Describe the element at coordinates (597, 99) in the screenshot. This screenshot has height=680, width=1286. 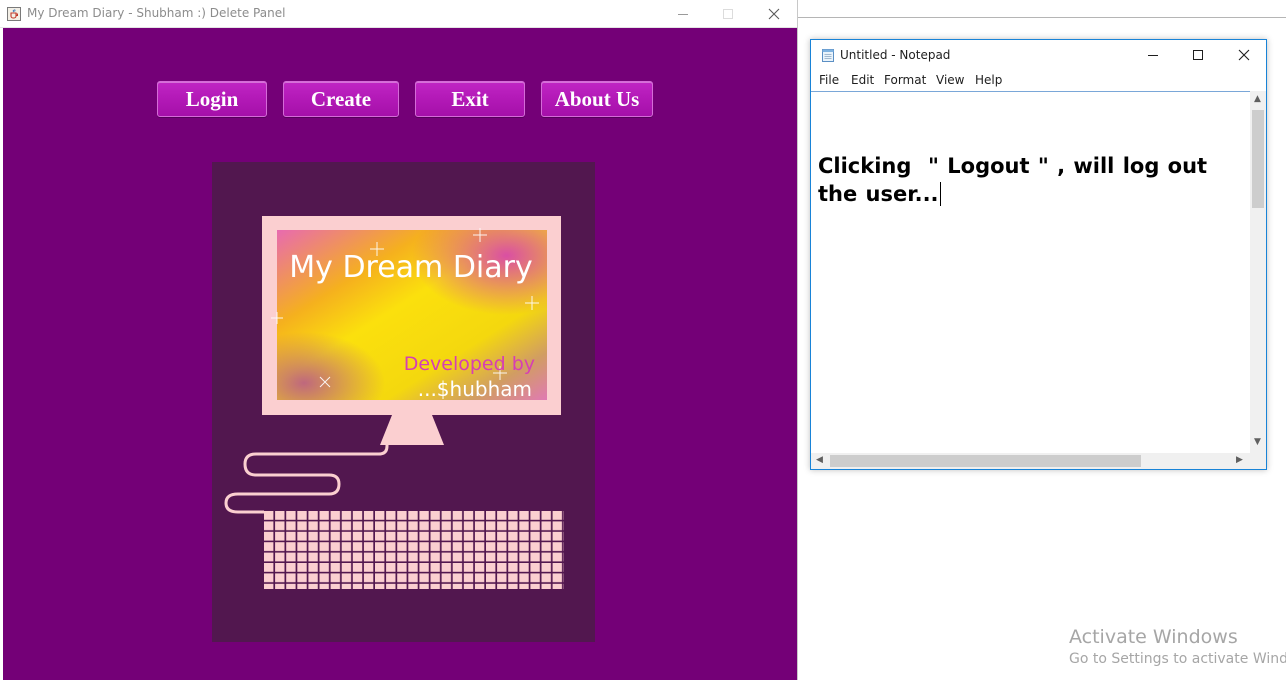
I see `about-us-button: About Us` at that location.